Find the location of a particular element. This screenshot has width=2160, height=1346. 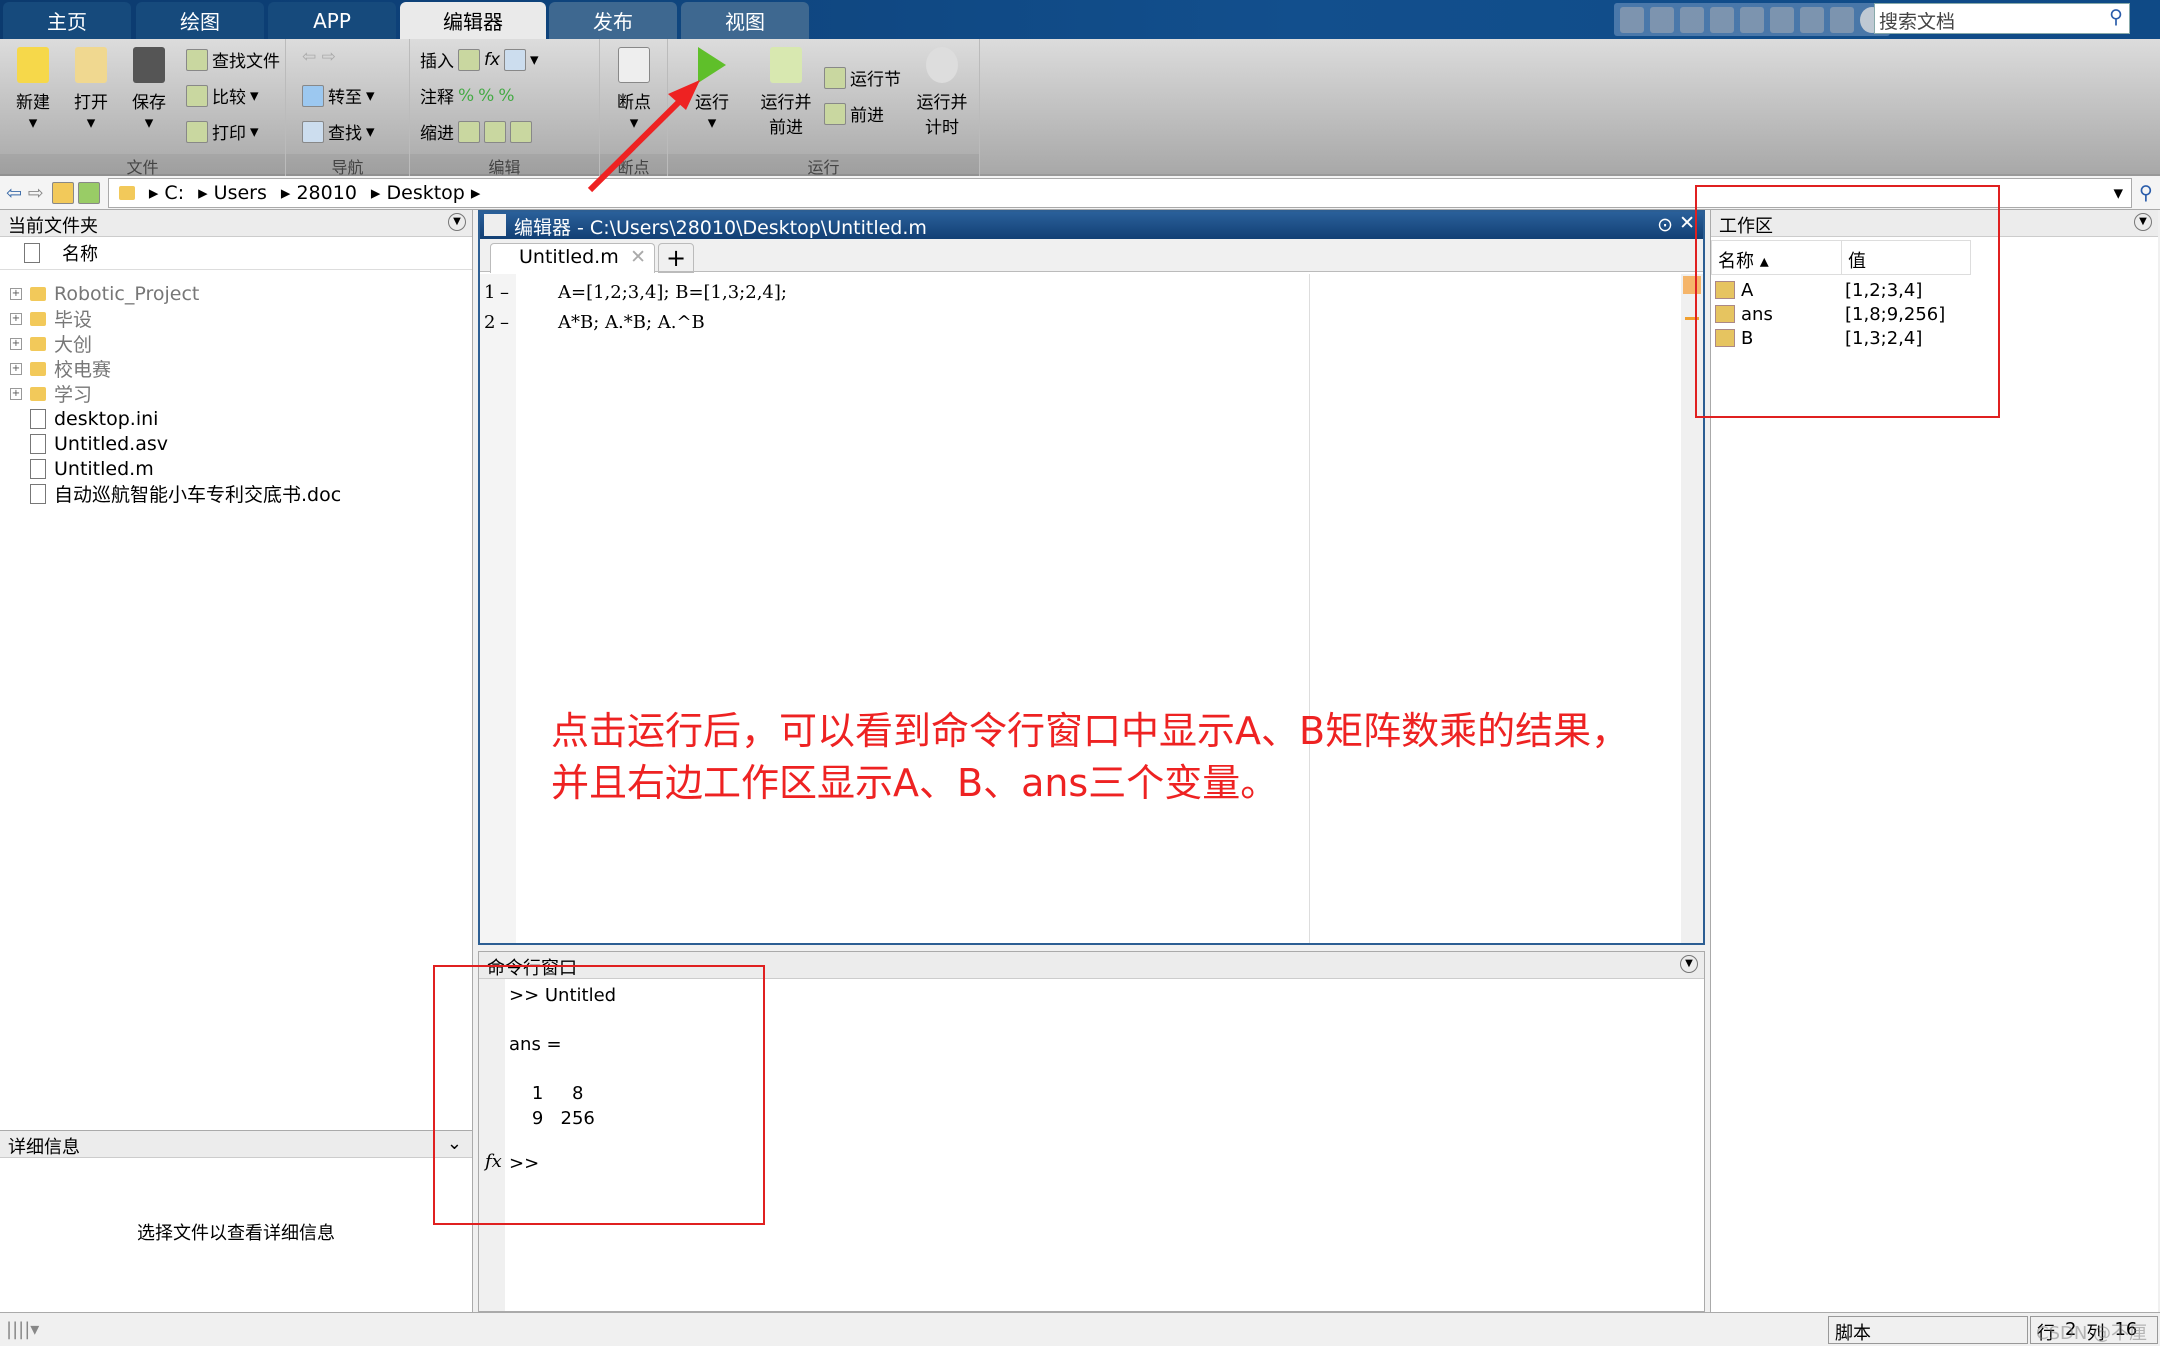

file-name: 自动巡航智能小车专利交底书.doc is located at coordinates (198, 495).